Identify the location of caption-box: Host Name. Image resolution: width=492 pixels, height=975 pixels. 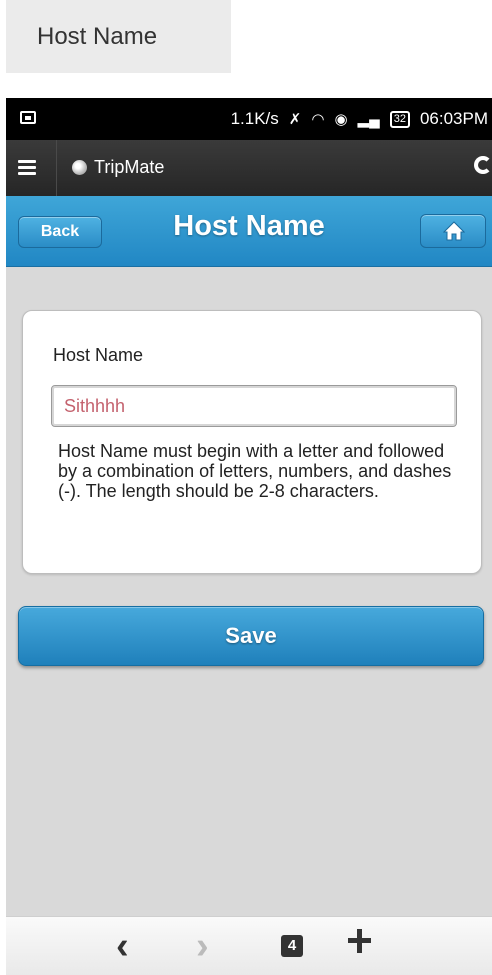
(118, 36).